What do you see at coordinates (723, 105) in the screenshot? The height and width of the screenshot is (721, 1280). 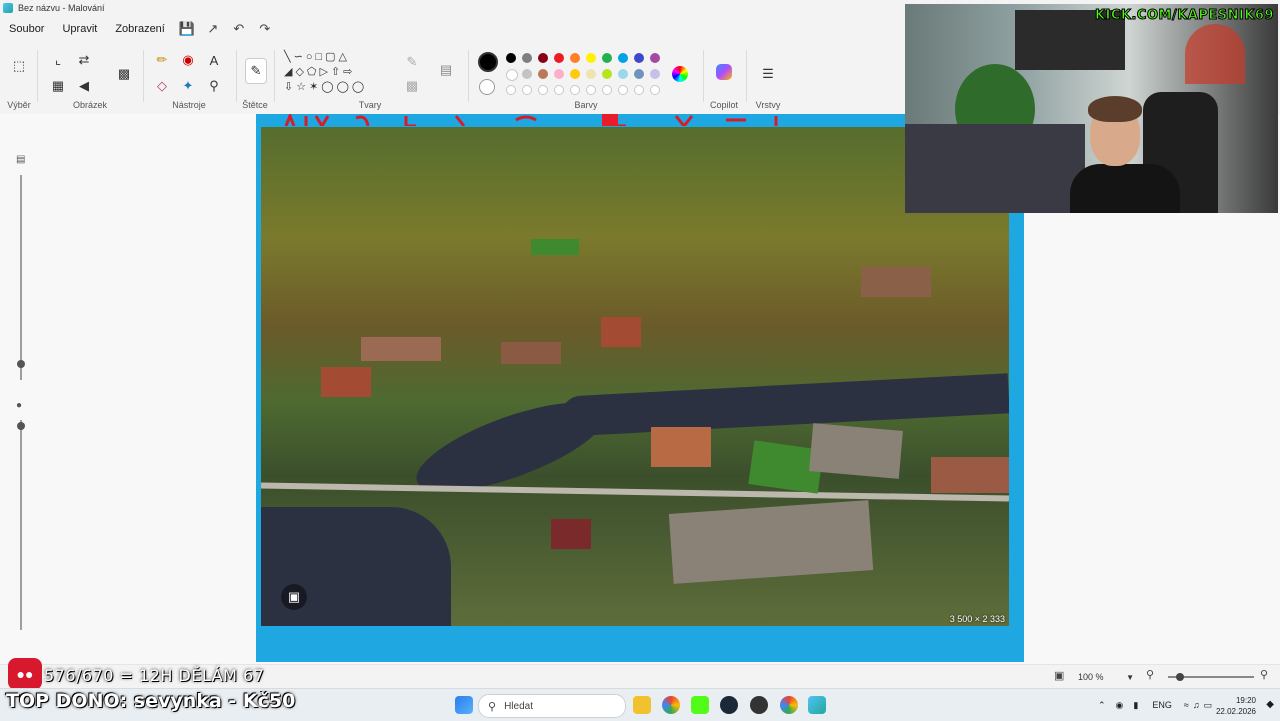 I see `group-copilot-label: Copilot` at bounding box center [723, 105].